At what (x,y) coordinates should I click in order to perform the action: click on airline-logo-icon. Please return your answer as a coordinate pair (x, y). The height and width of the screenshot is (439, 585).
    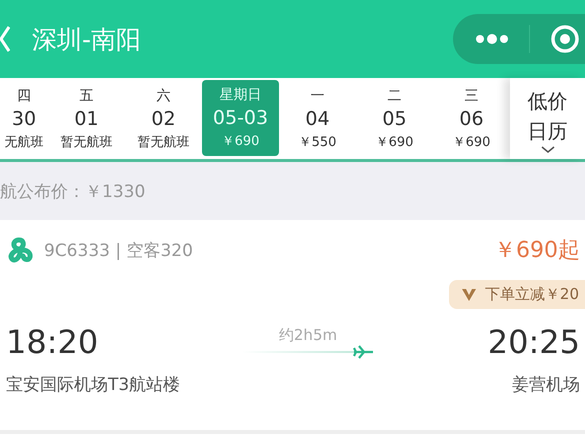
    Looking at the image, I should click on (20, 250).